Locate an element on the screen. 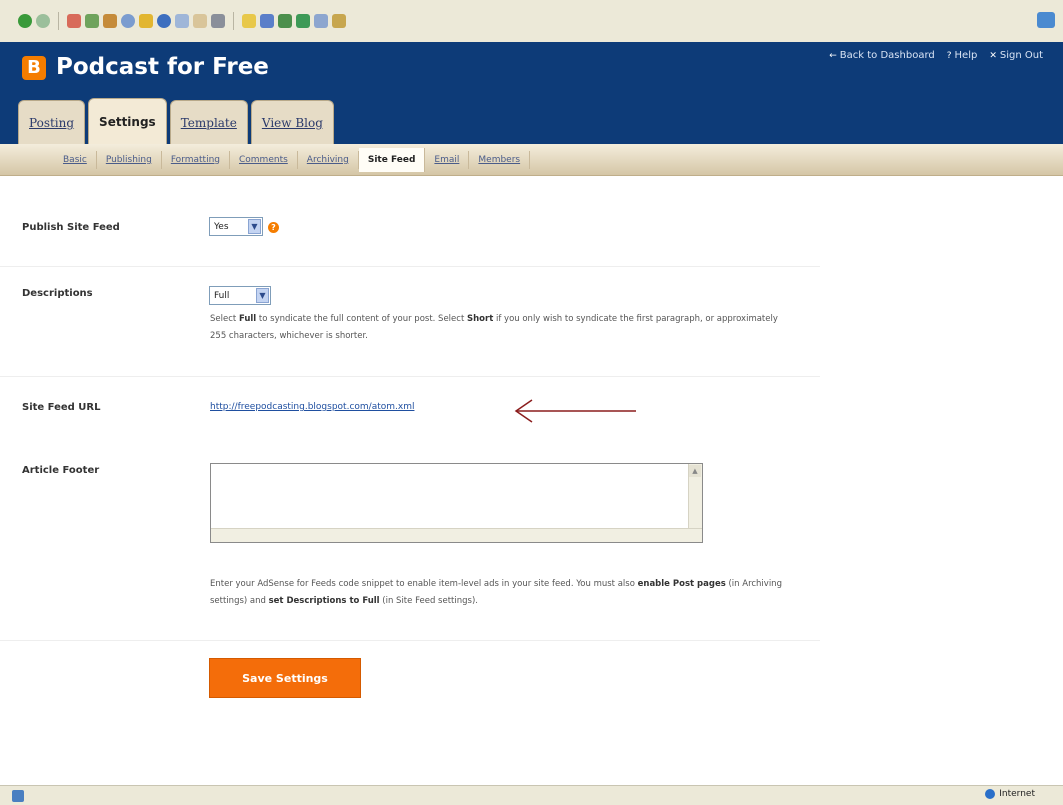 The width and height of the screenshot is (1063, 805). account-links: ← Back to Dashboard ? Help ✕ Sign Out is located at coordinates (936, 55).